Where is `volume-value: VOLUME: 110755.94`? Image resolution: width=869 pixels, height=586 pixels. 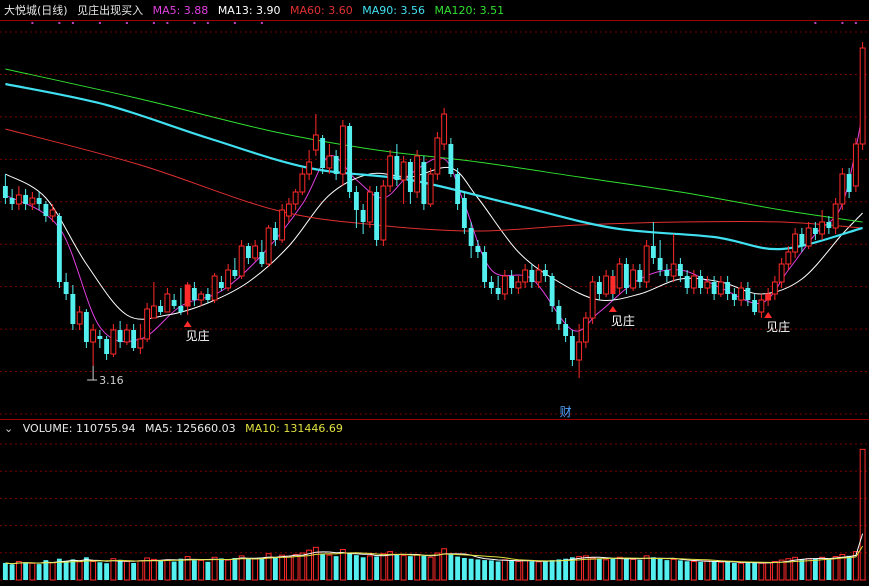 volume-value: VOLUME: 110755.94 is located at coordinates (79, 428).